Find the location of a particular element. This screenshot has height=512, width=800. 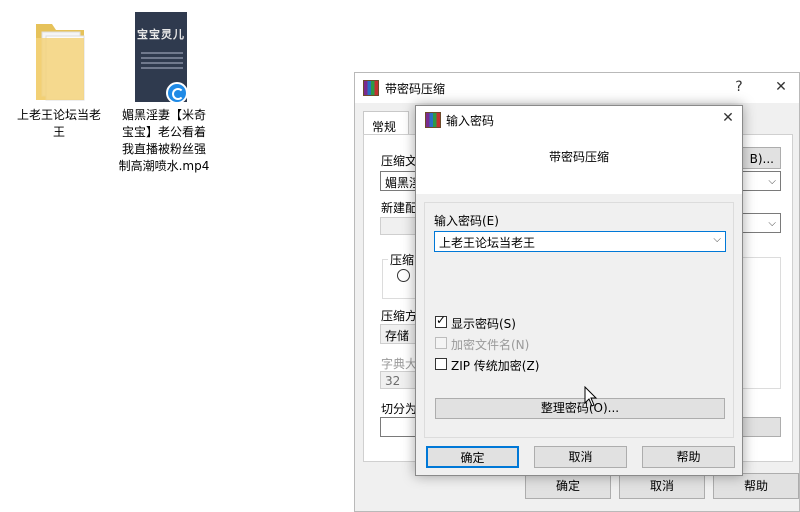

format-radio is located at coordinates (403, 275).